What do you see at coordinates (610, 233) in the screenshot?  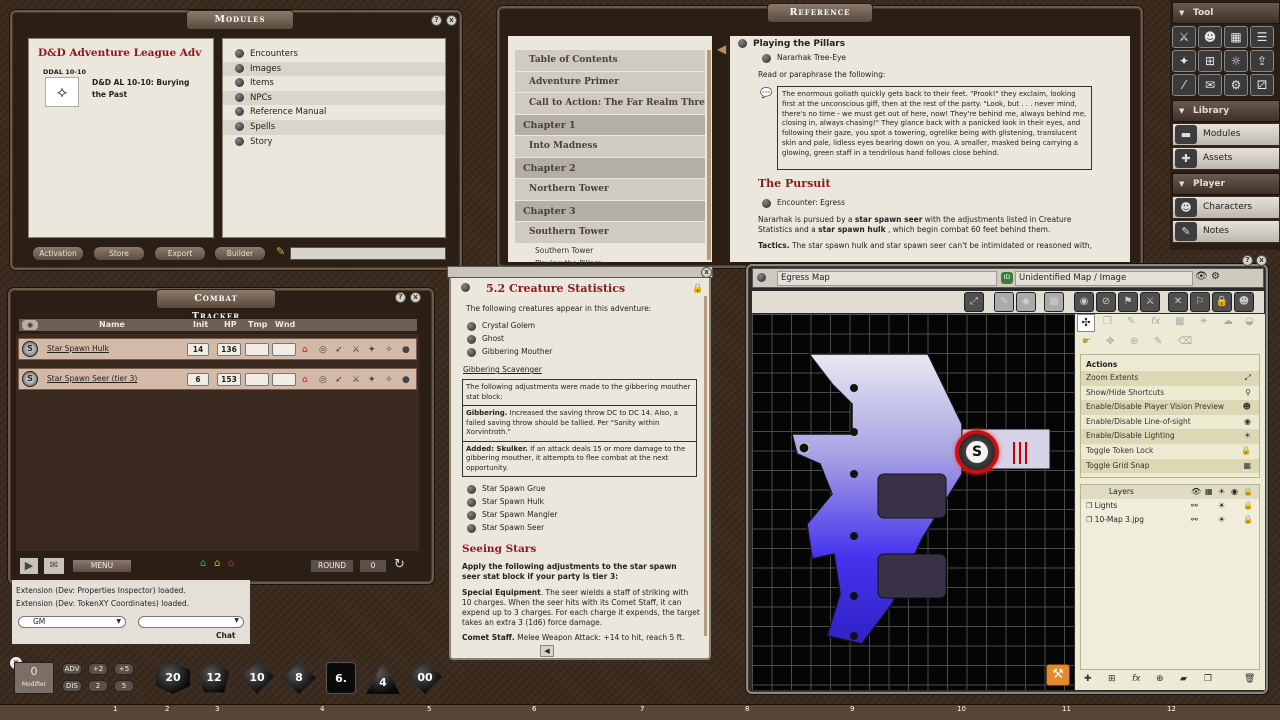 I see `toc-southern-tower: Southern Tower` at bounding box center [610, 233].